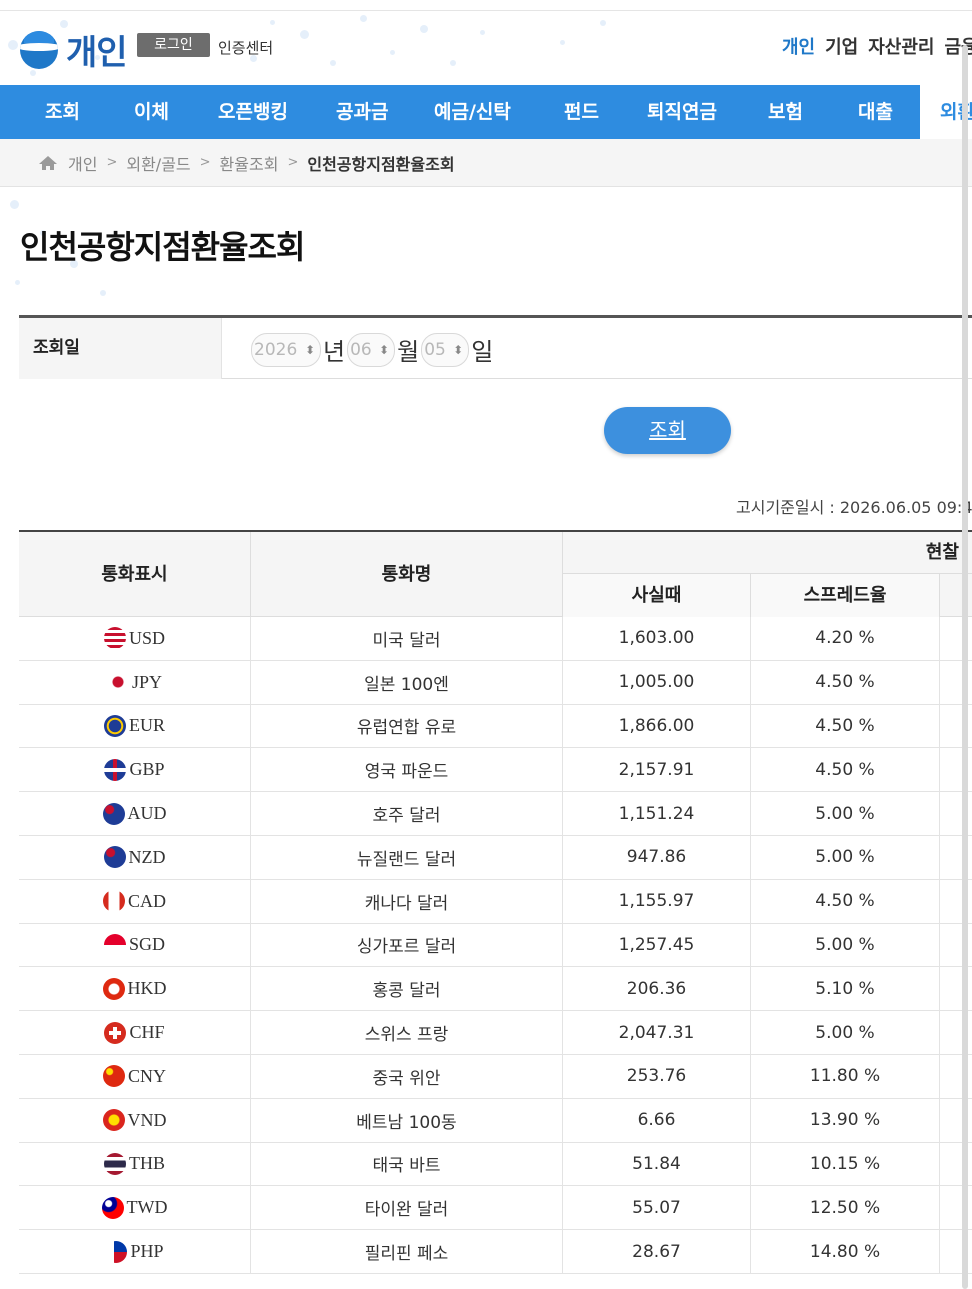 This screenshot has height=1289, width=972. Describe the element at coordinates (407, 989) in the screenshot. I see `currency-name: 홍콩 달러` at that location.